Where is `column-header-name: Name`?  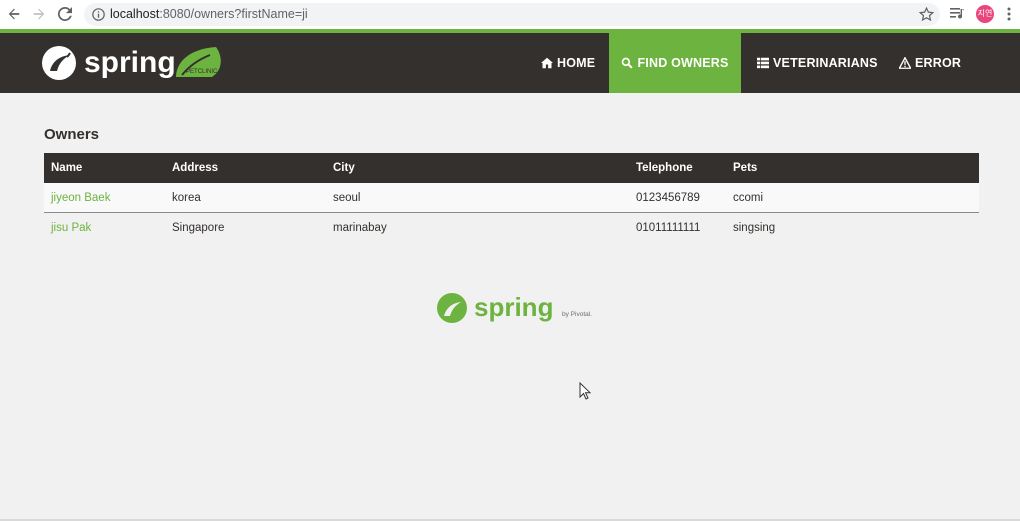 column-header-name: Name is located at coordinates (104, 168).